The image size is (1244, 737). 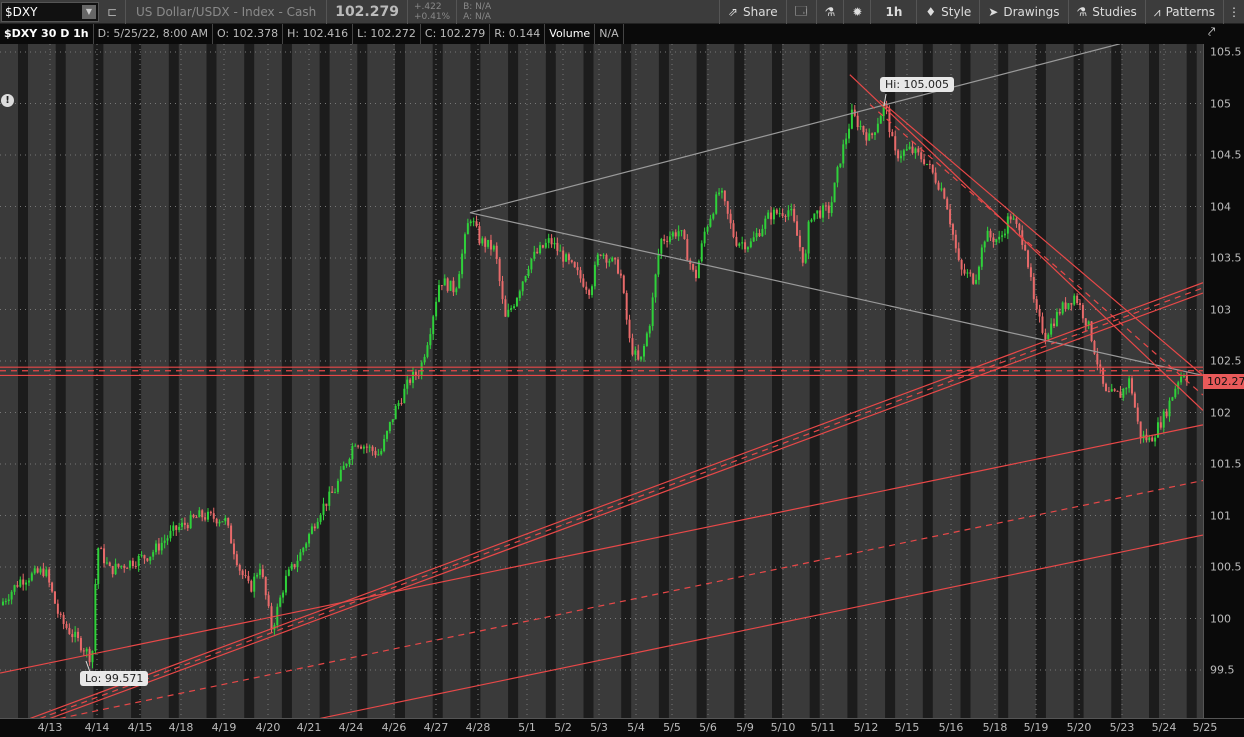 I want to click on date-tick: 4/18, so click(x=181, y=727).